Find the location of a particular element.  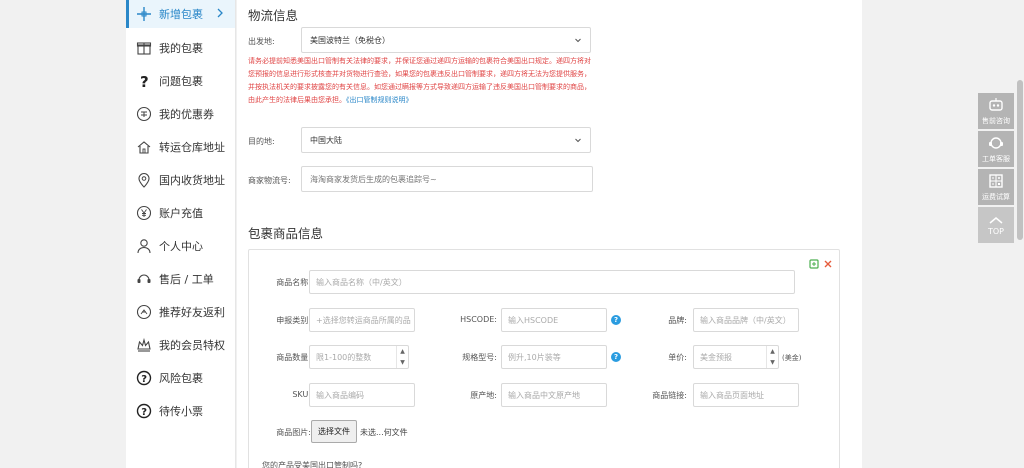

warning-circle-icon: ? is located at coordinates (144, 378).